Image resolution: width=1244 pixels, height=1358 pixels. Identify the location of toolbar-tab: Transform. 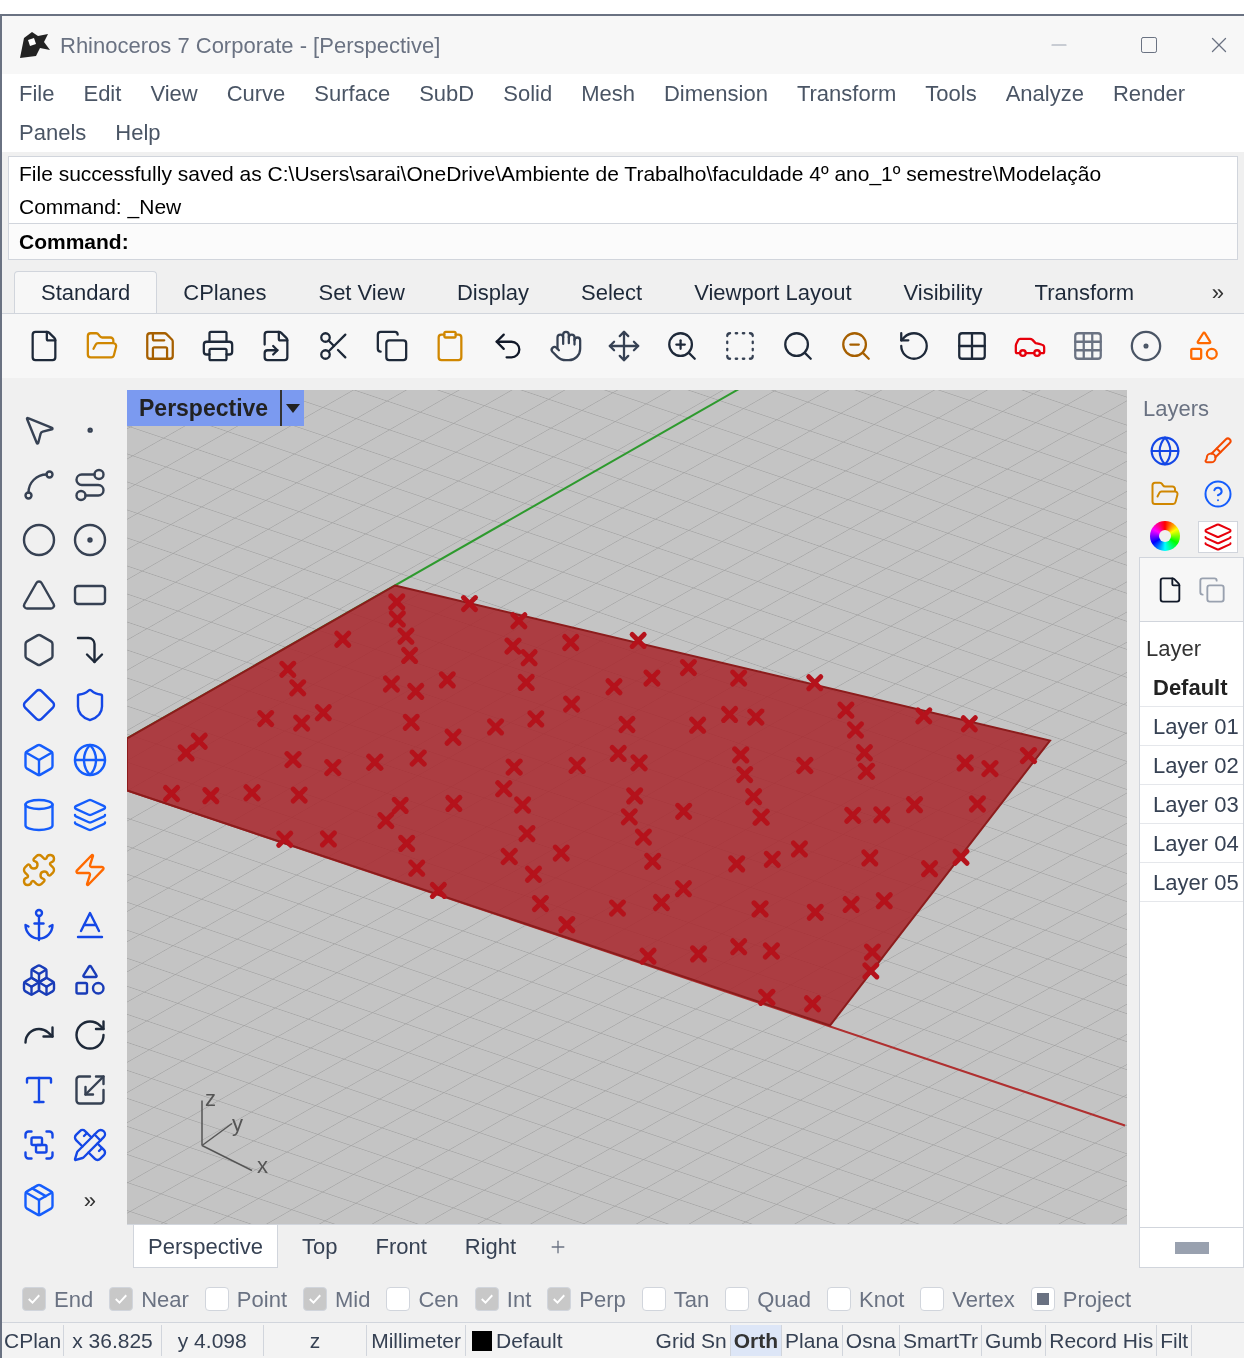
(1084, 292).